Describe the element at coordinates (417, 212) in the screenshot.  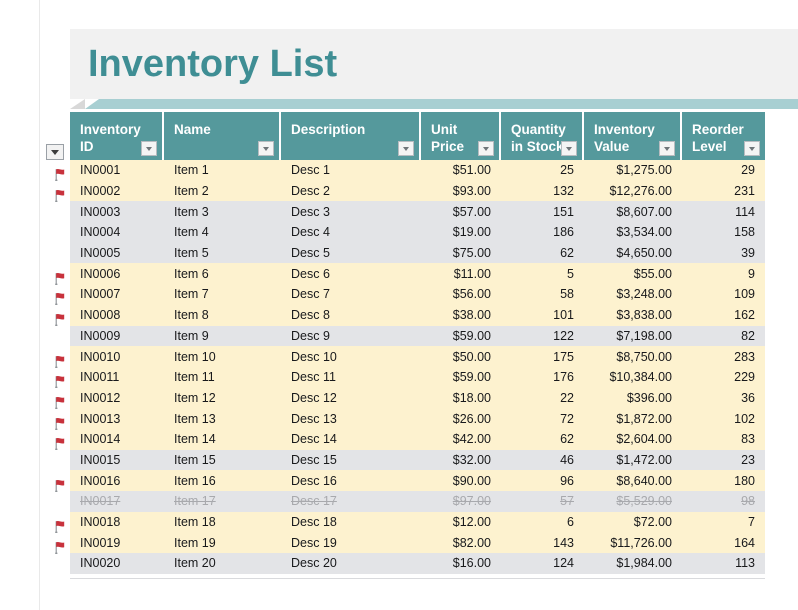
I see `table-row: IN0003 Item 3 Desc 3 $57.00 151 $8,607.00 114` at that location.